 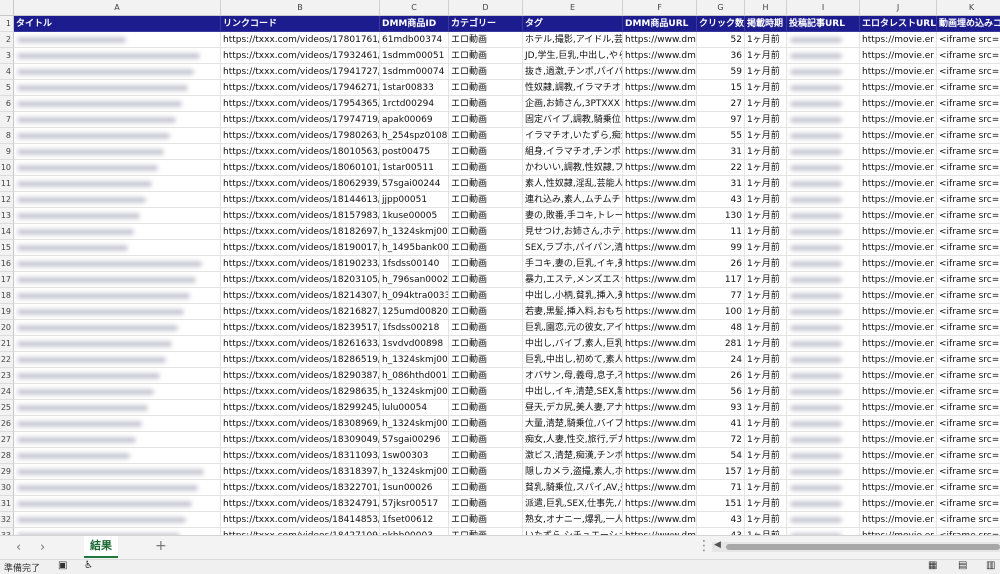 I want to click on next-sheet-icon: ›, so click(x=42, y=547).